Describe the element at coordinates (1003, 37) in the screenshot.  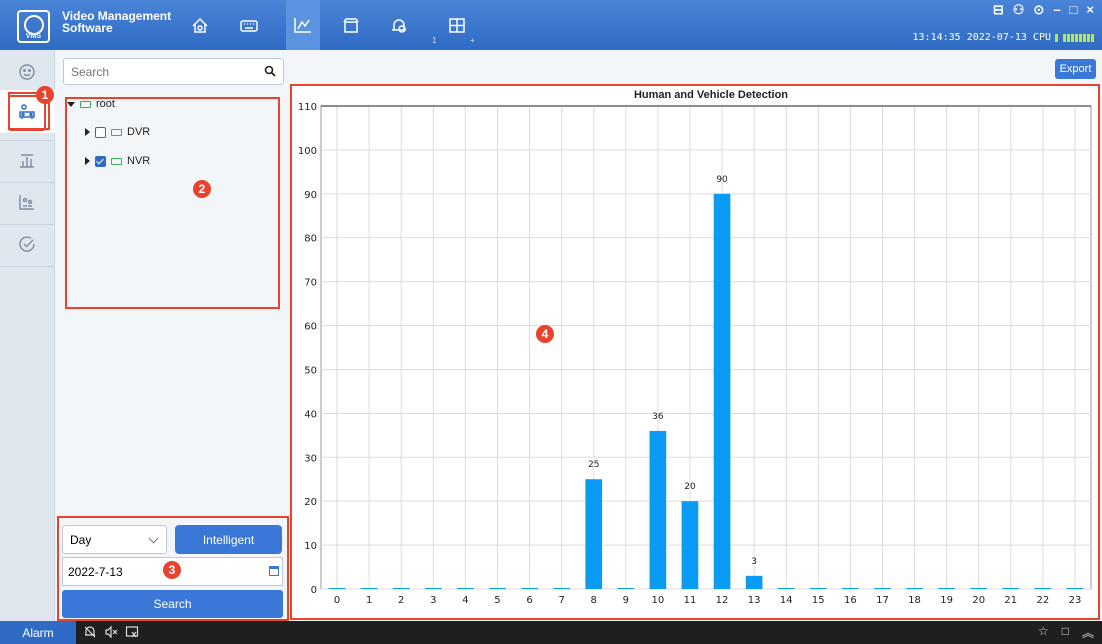
I see `status-readout: 13:14:35 2022-07-13 CPU` at that location.